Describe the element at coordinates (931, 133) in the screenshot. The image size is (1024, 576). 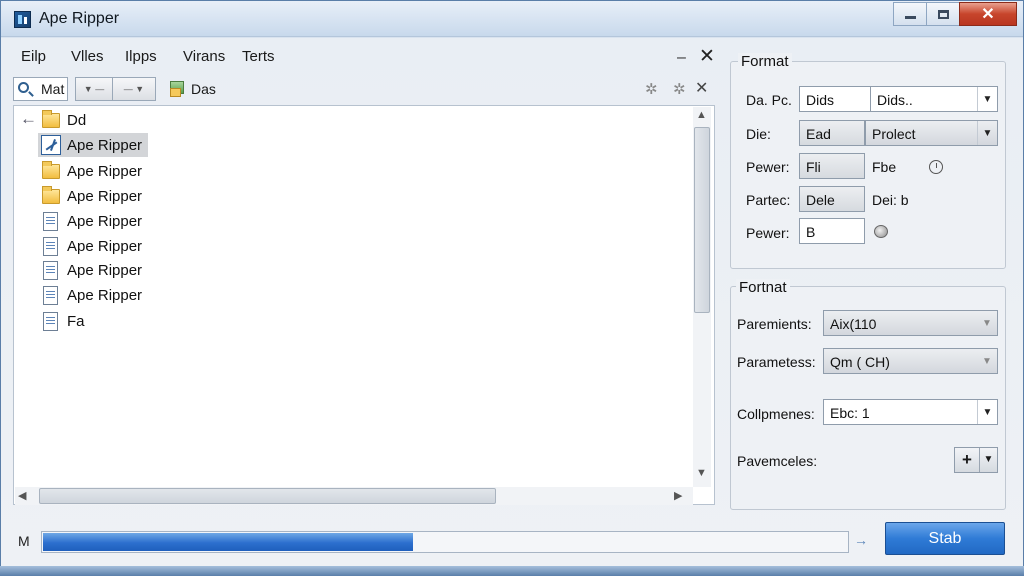
I see `format-dropdown: Prolect ▼` at that location.